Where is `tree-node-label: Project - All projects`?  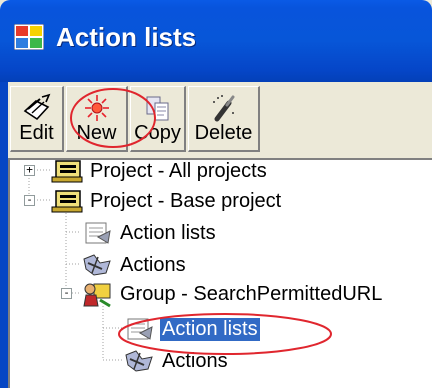 tree-node-label: Project - All projects is located at coordinates (178, 170).